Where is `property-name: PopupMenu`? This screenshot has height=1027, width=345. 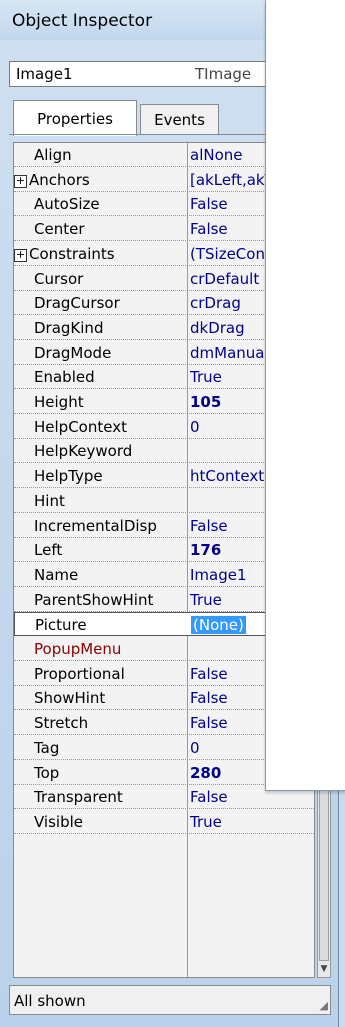 property-name: PopupMenu is located at coordinates (109, 649).